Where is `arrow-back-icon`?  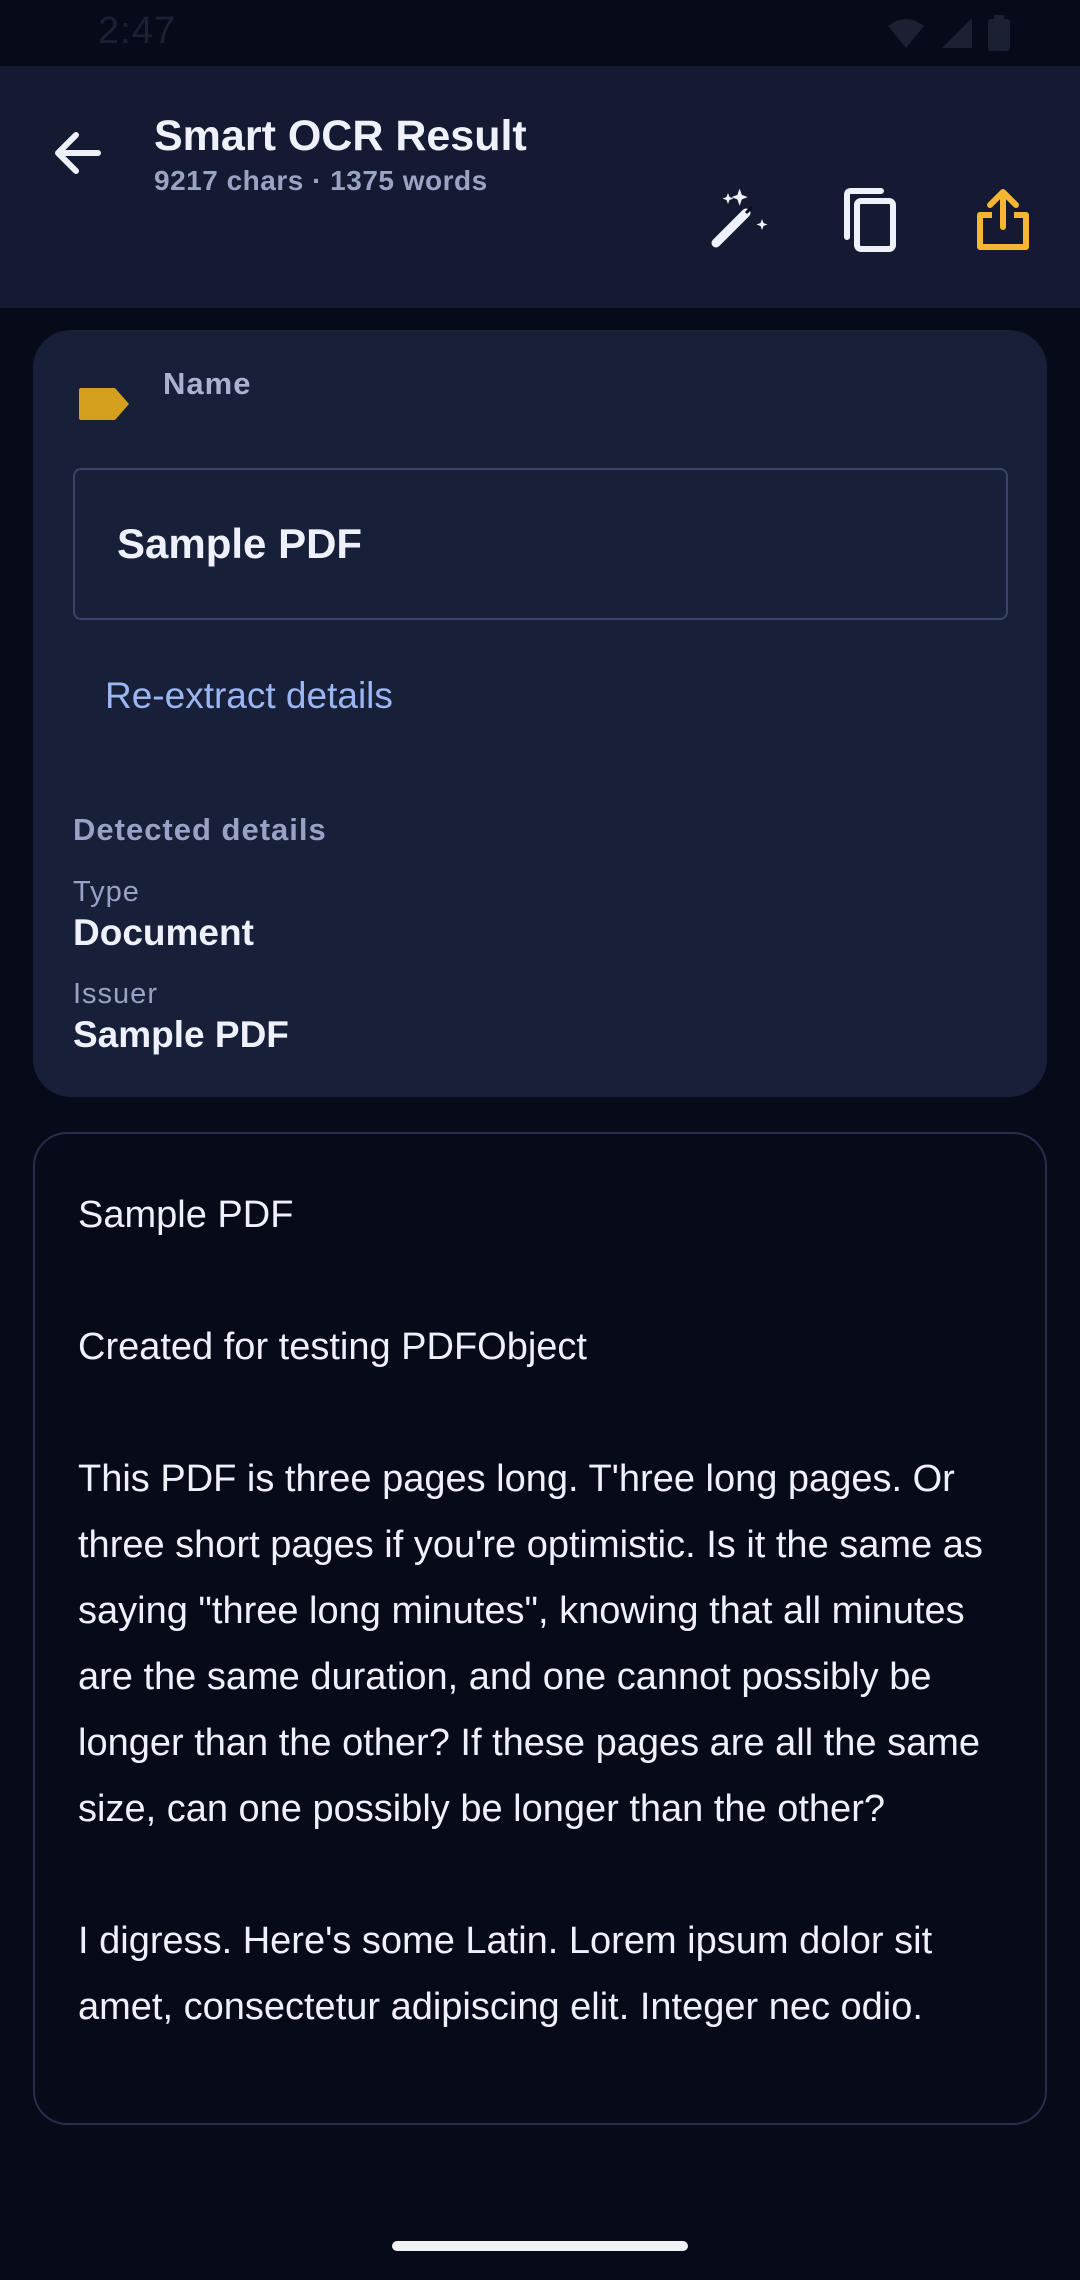
arrow-back-icon is located at coordinates (78, 153).